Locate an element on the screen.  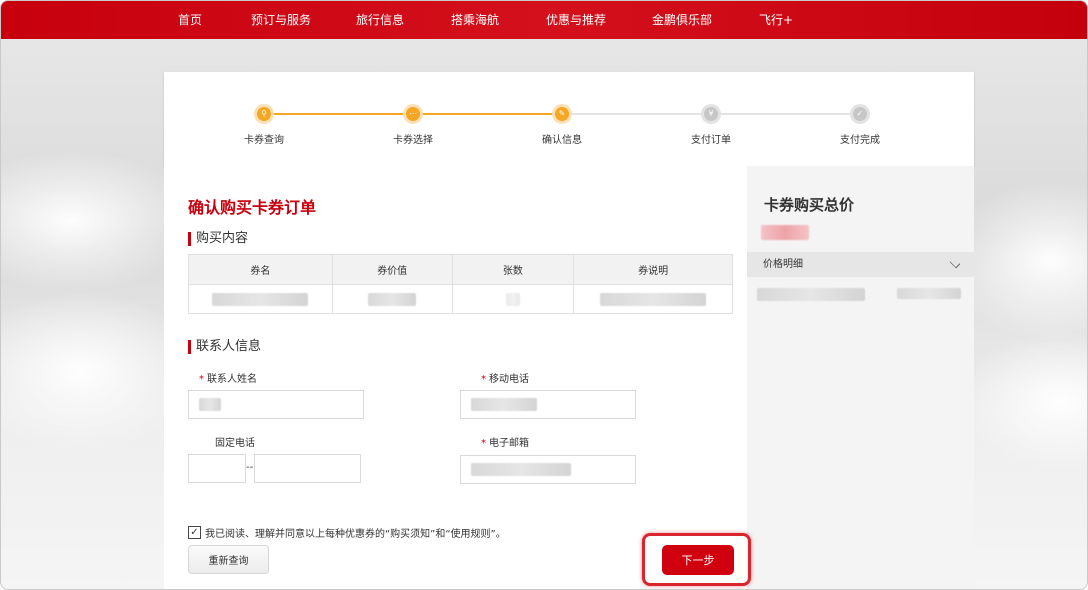
table-row is located at coordinates (460, 299).